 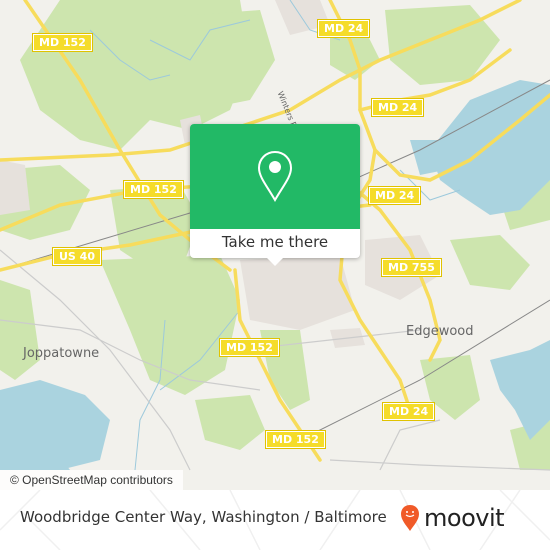 What do you see at coordinates (77, 256) in the screenshot?
I see `road-shield-us40: US 40` at bounding box center [77, 256].